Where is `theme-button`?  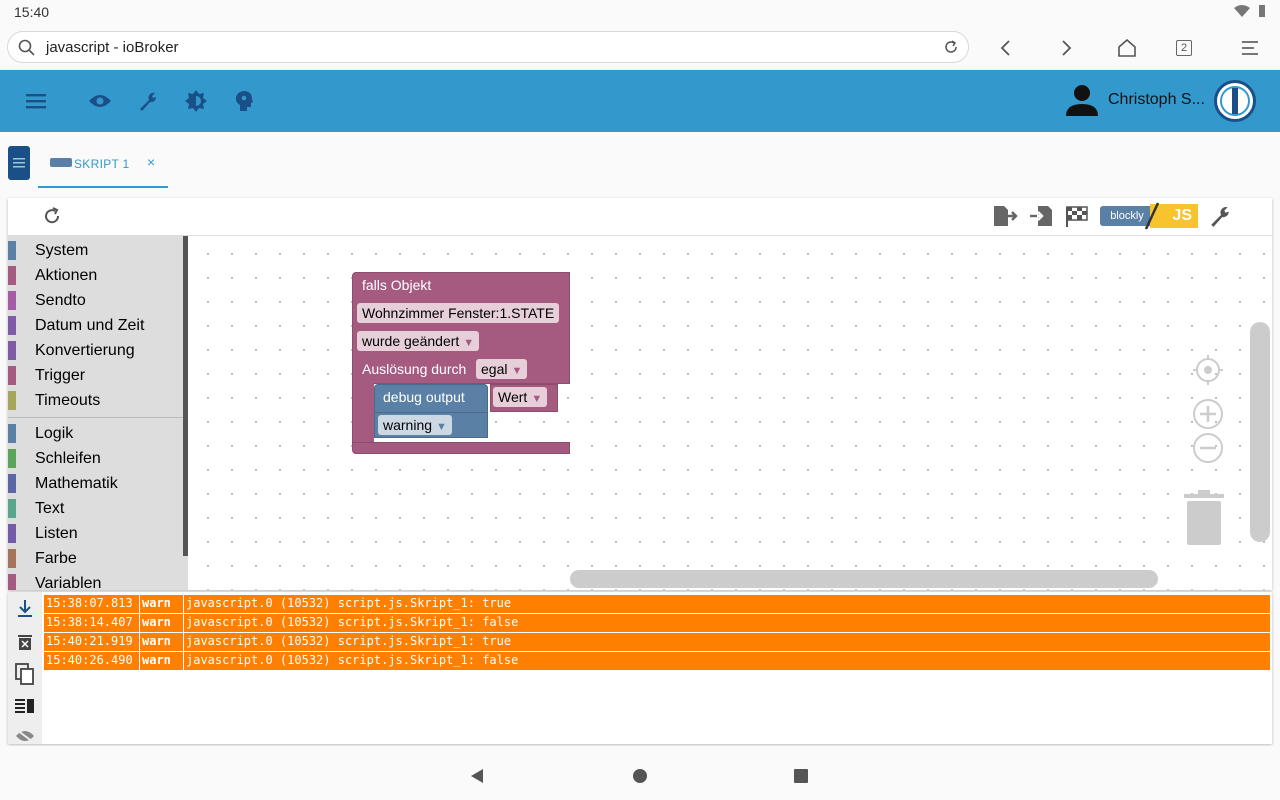
theme-button is located at coordinates (196, 101).